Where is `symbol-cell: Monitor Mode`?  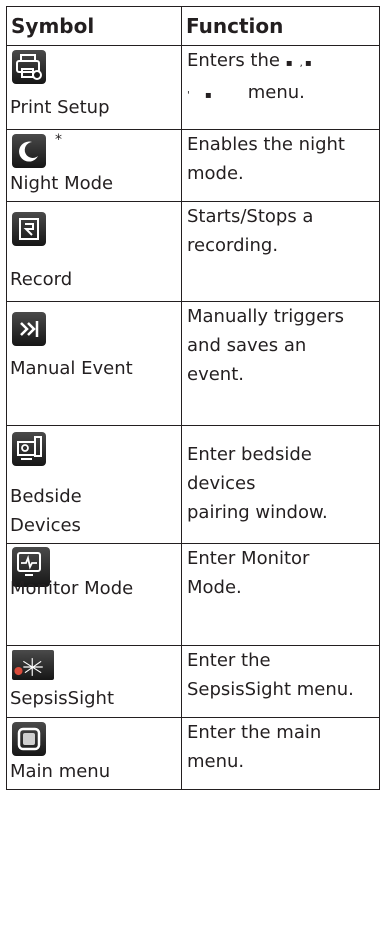
symbol-cell: Monitor Mode is located at coordinates (94, 594).